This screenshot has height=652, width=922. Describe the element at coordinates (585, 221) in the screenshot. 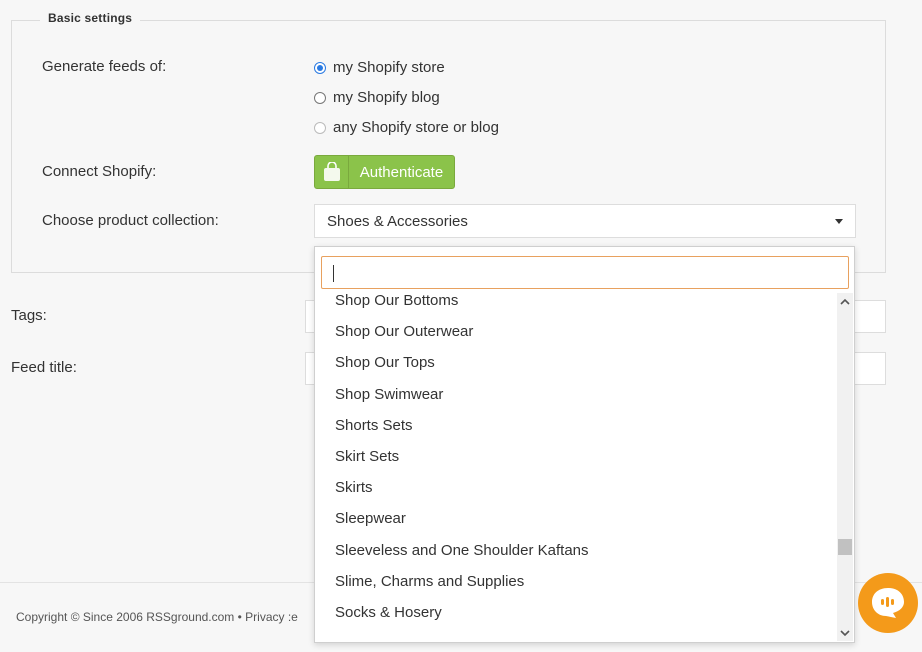

I see `product-collection-select: Shoes & Accessories` at that location.